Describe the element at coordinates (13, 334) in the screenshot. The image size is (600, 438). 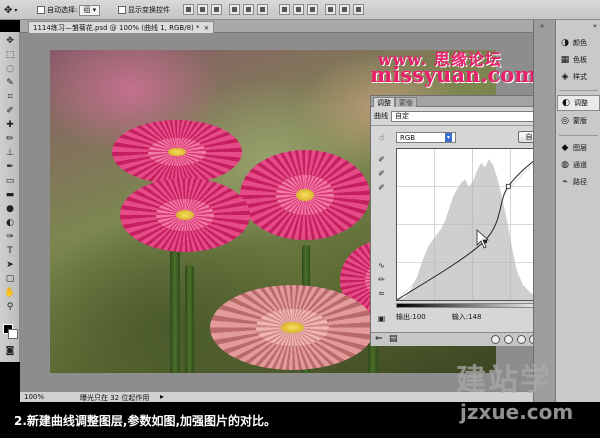
I see `background-color-swatch` at that location.